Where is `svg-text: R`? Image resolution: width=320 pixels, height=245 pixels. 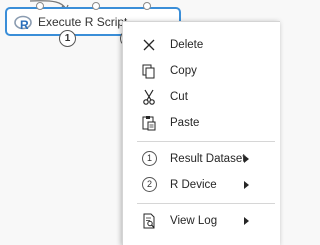 svg-text: R is located at coordinates (24, 24).